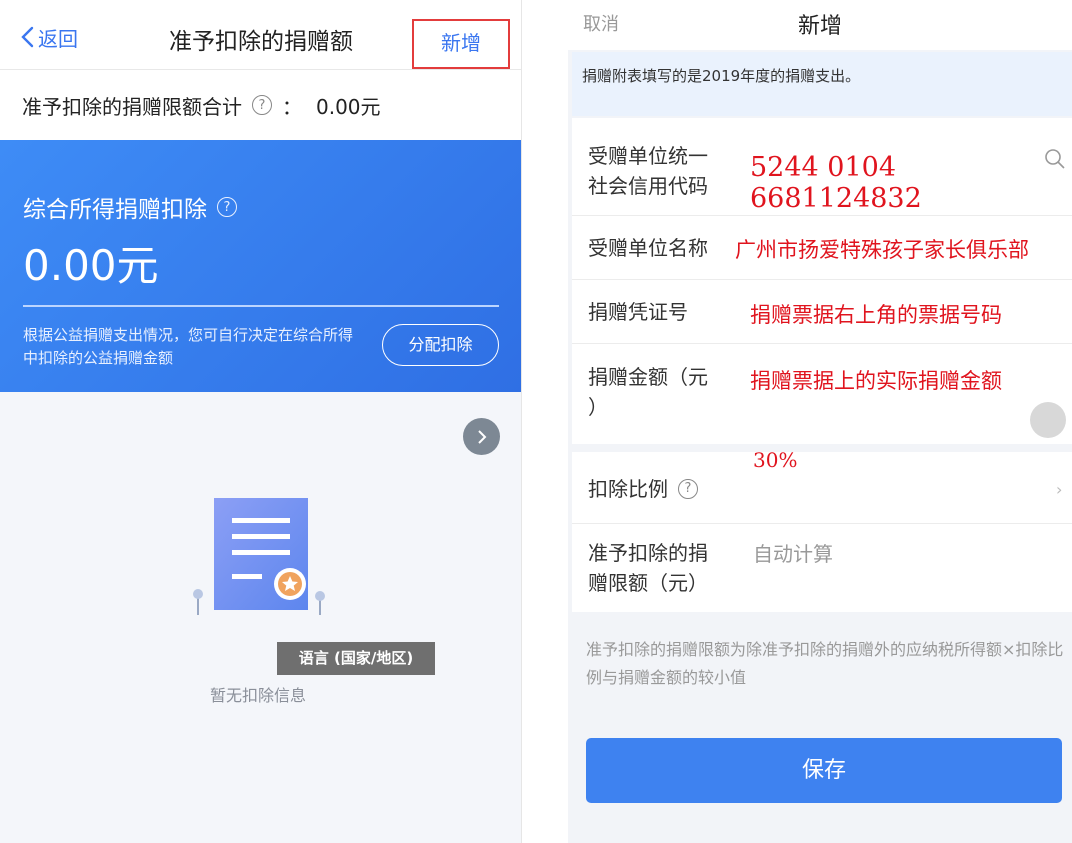 The image size is (1072, 843). I want to click on deduction-limit-total: 准予扣除的捐赠限额合计 ? ： 0.00元, so click(260, 105).